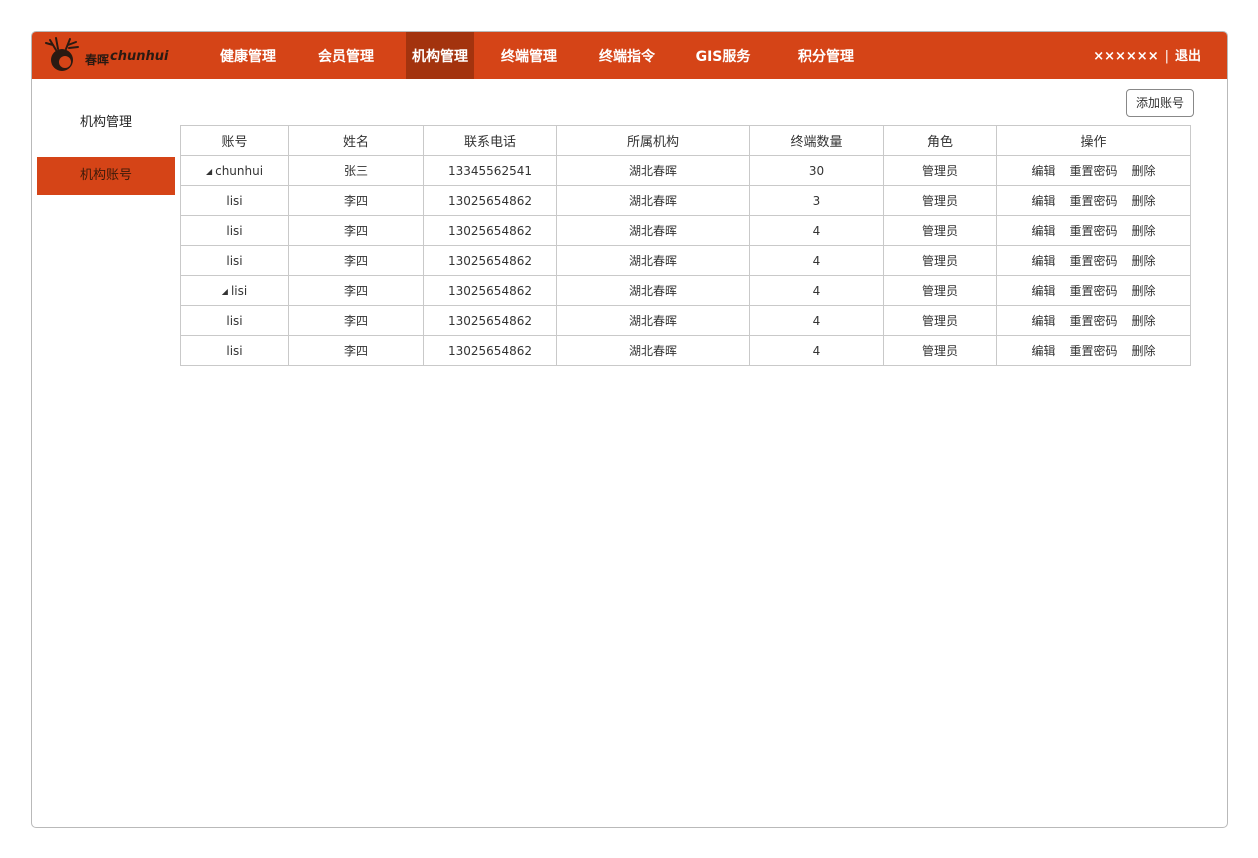 The width and height of the screenshot is (1258, 858). What do you see at coordinates (1125, 56) in the screenshot?
I see `user-name: ××××××` at bounding box center [1125, 56].